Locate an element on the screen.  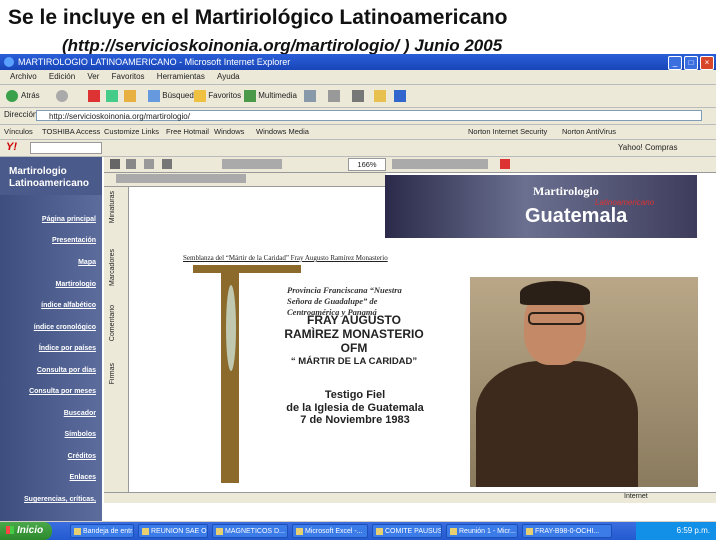
text-tools is located at coordinates (181, 178).